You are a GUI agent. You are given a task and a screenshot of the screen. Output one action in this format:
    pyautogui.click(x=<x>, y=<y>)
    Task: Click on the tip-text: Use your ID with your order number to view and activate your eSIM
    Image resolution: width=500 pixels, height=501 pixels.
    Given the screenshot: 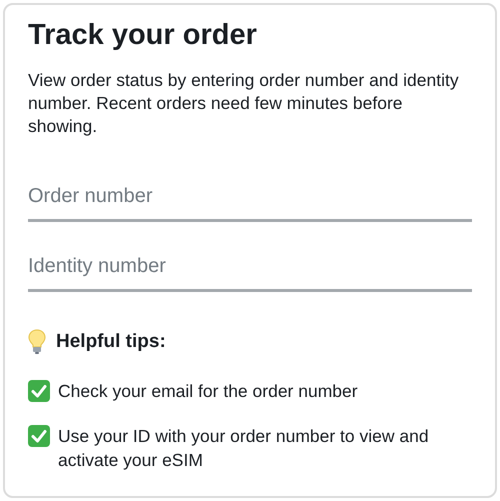 What is the action you would take?
    pyautogui.click(x=244, y=448)
    